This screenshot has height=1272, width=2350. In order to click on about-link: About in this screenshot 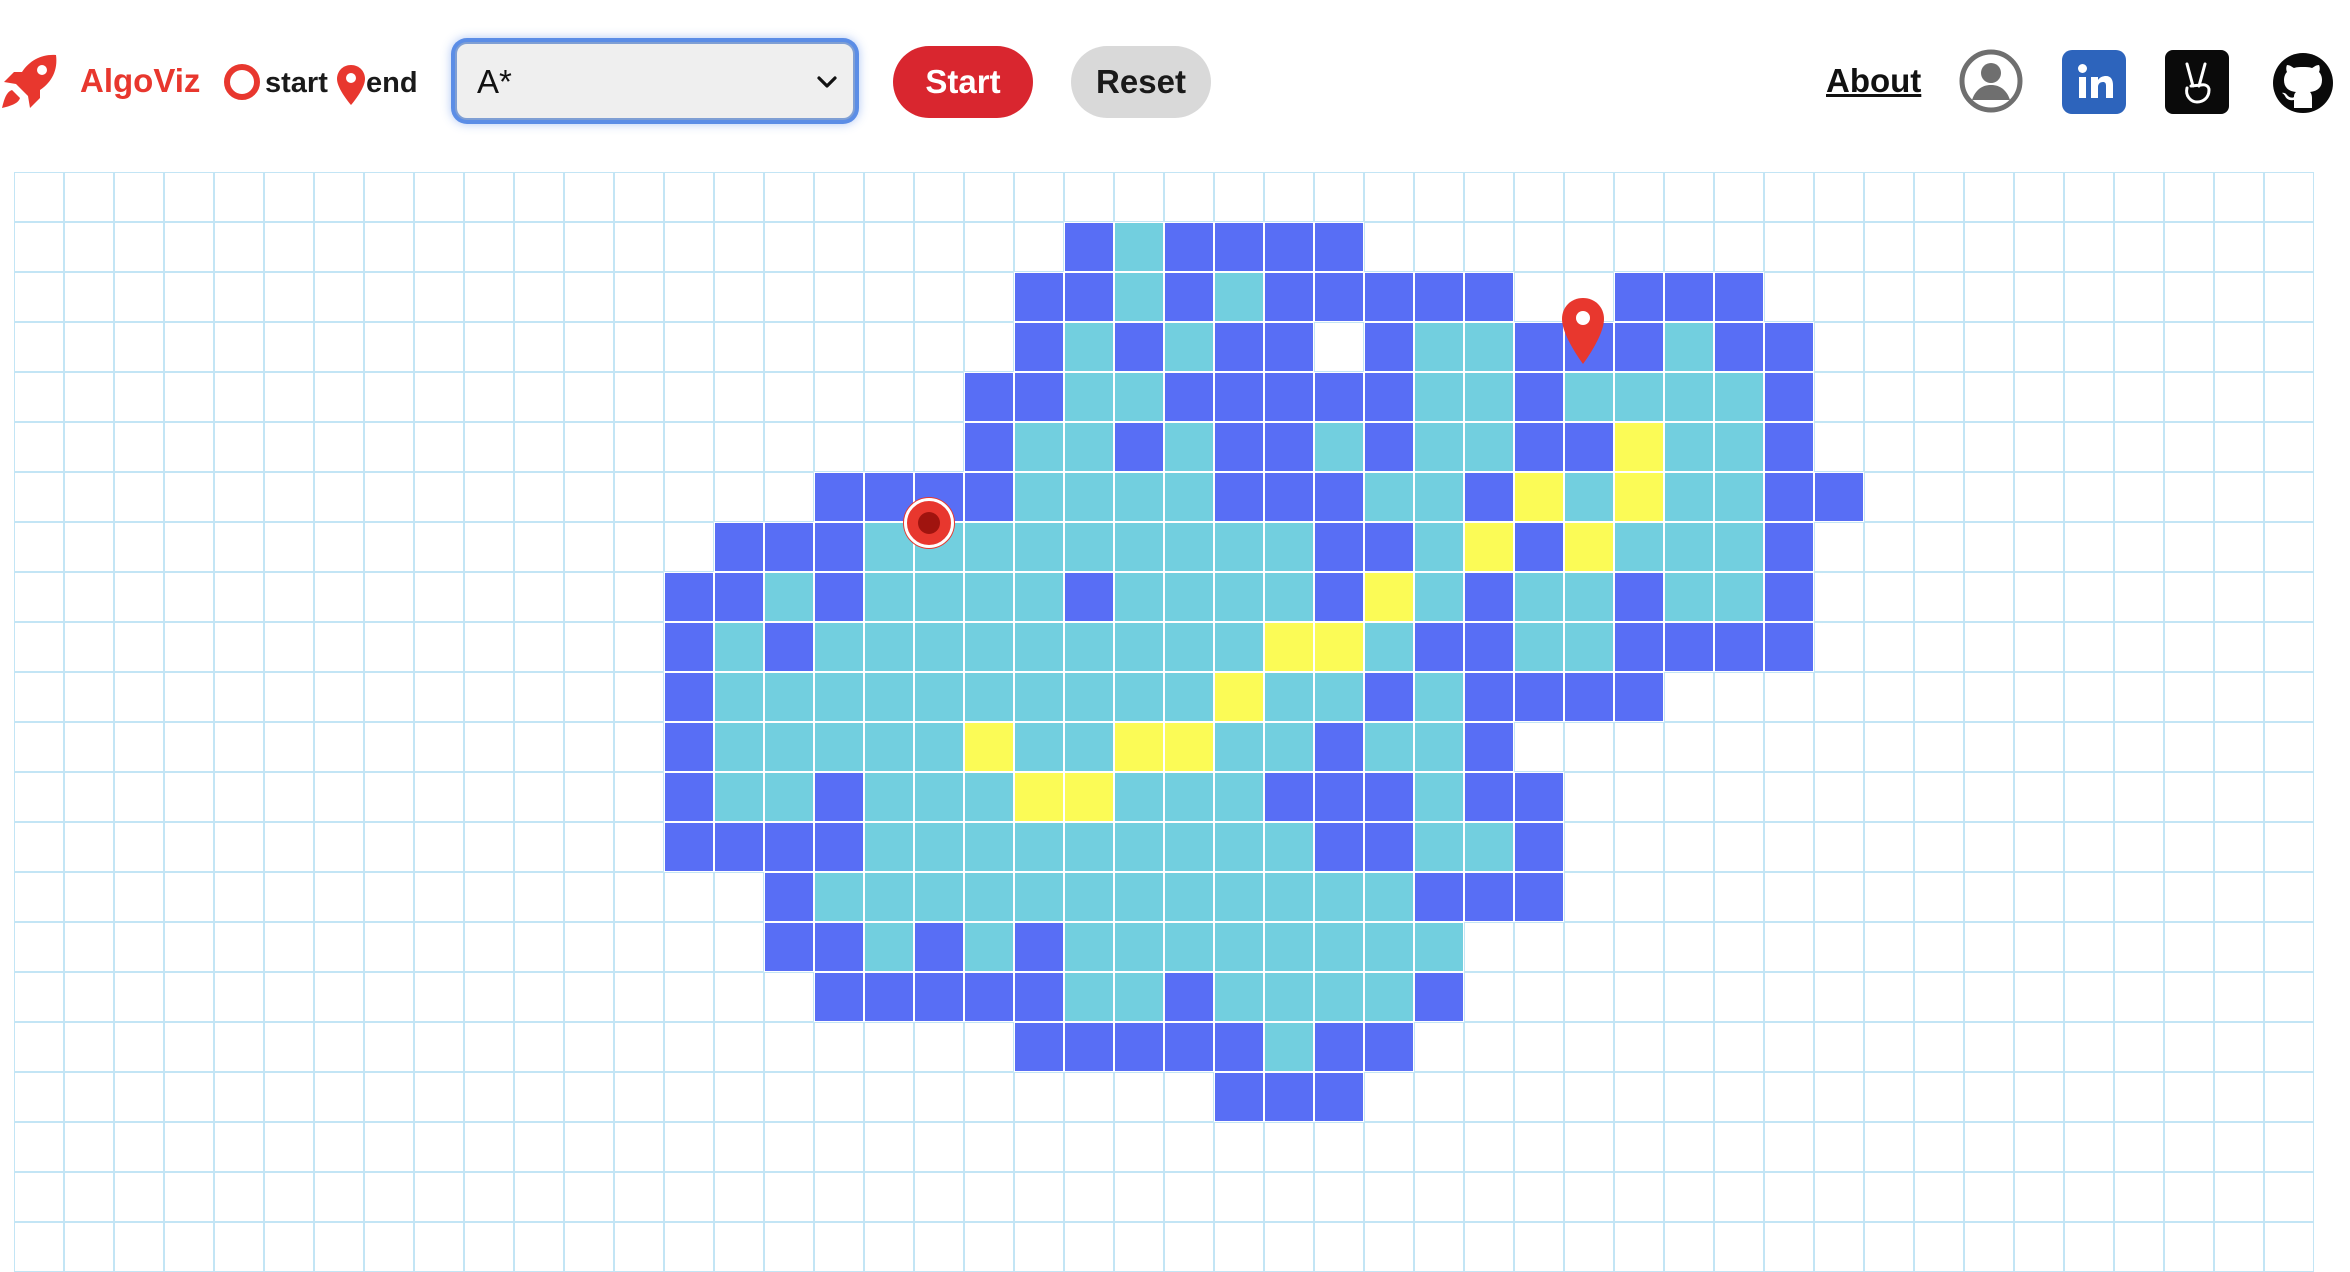, I will do `click(1873, 81)`.